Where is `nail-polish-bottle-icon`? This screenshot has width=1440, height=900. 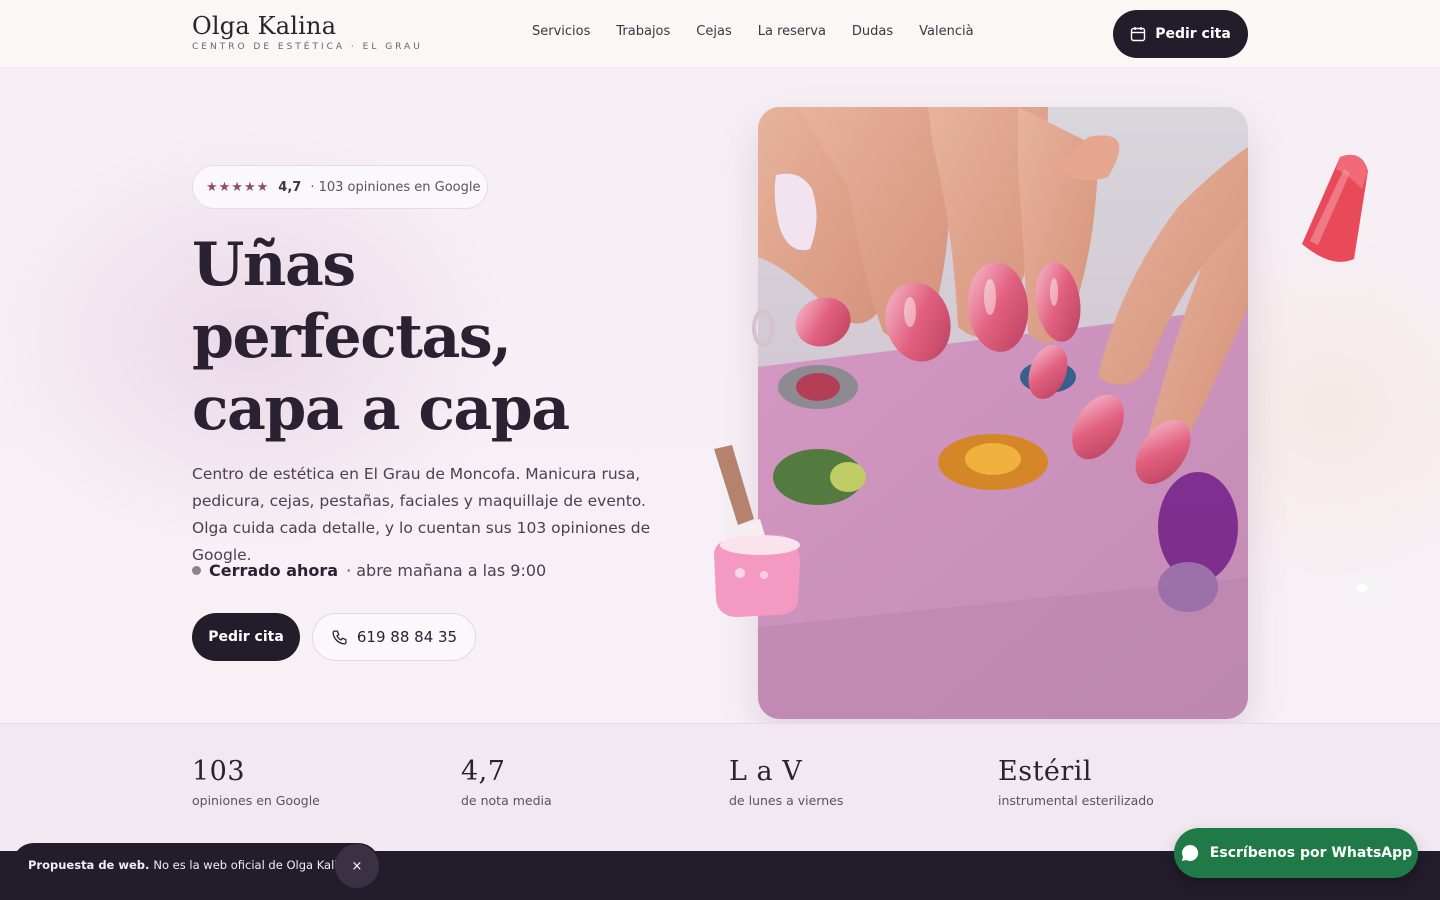
nail-polish-bottle-icon is located at coordinates (757, 531).